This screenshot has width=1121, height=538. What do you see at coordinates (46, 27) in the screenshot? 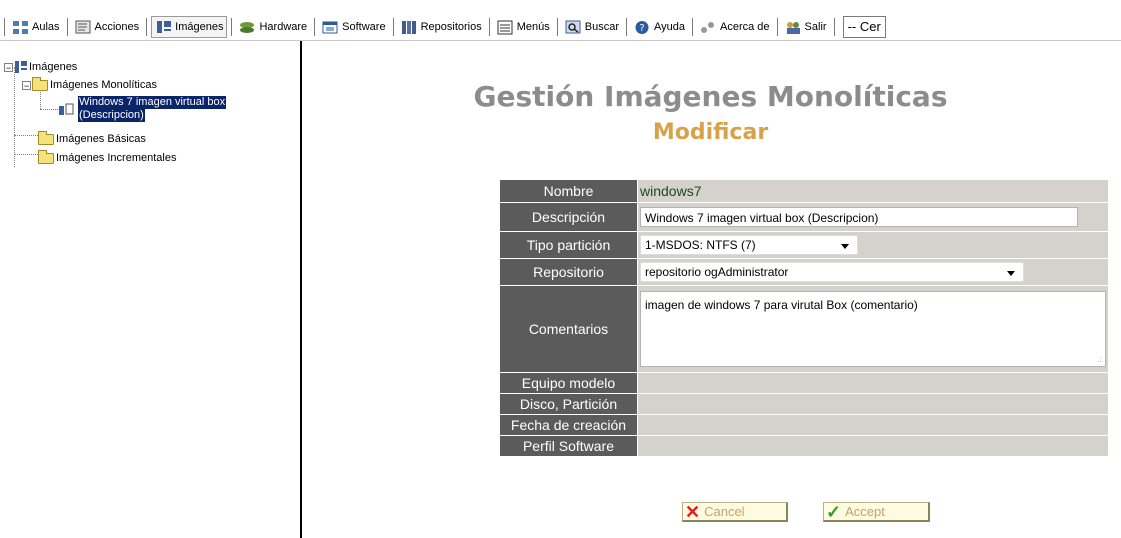
I see `toolbar-aulas-label: Aulas` at bounding box center [46, 27].